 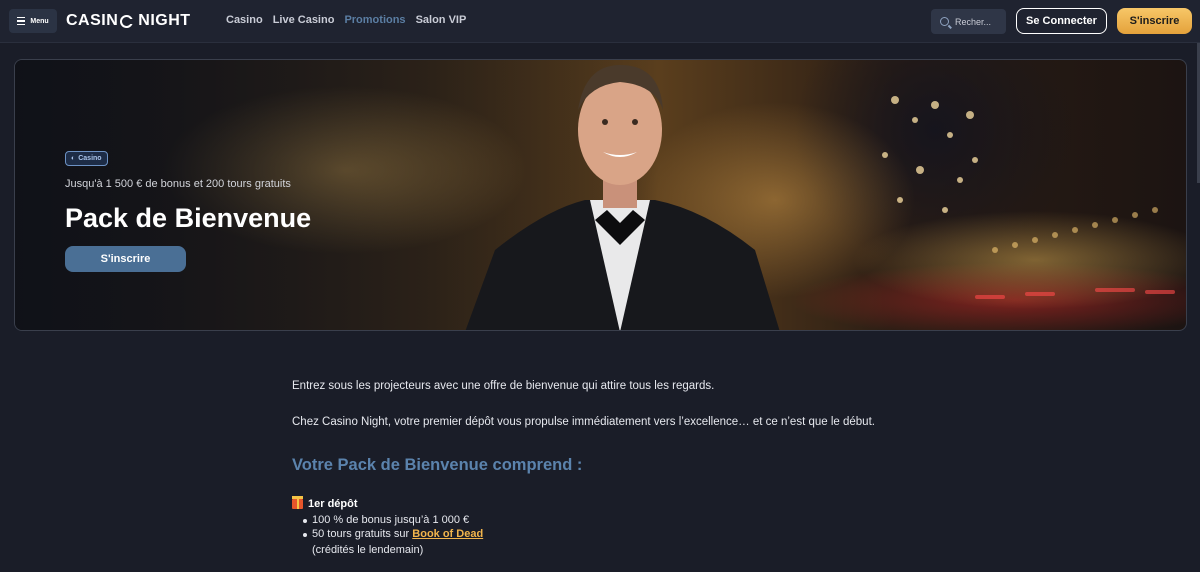 What do you see at coordinates (374, 20) in the screenshot?
I see `nav-promotions: Promotions` at bounding box center [374, 20].